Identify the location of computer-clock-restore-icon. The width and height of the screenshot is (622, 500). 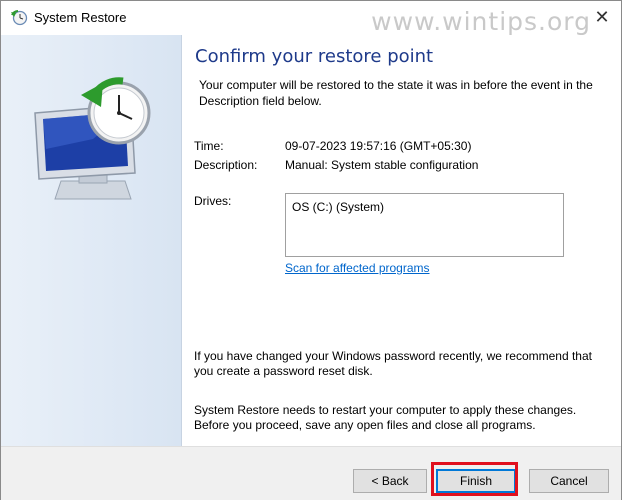
(92, 138).